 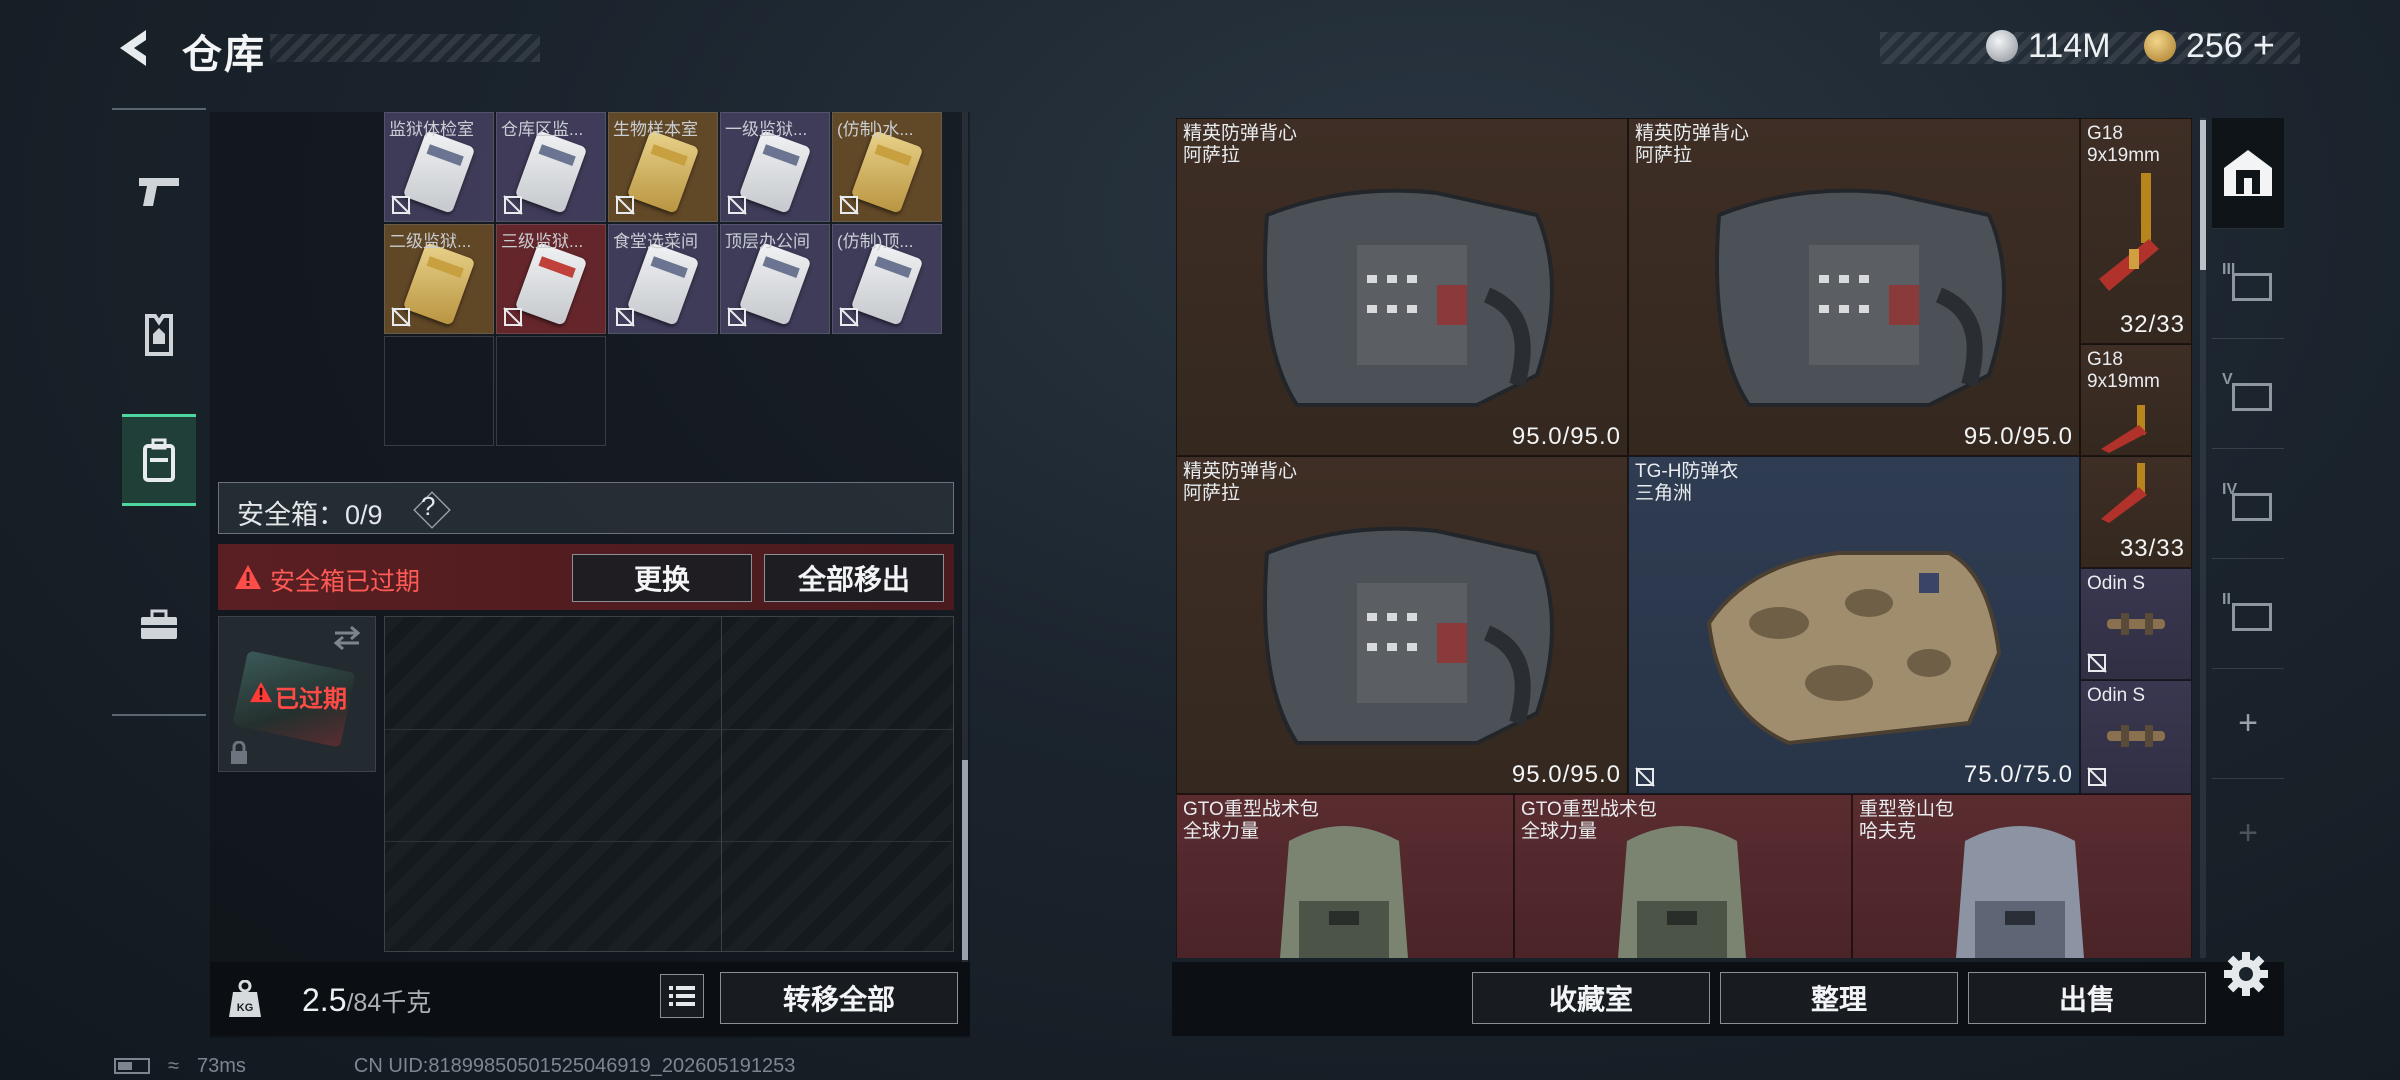 I want to click on safebox-grid, so click(x=669, y=784).